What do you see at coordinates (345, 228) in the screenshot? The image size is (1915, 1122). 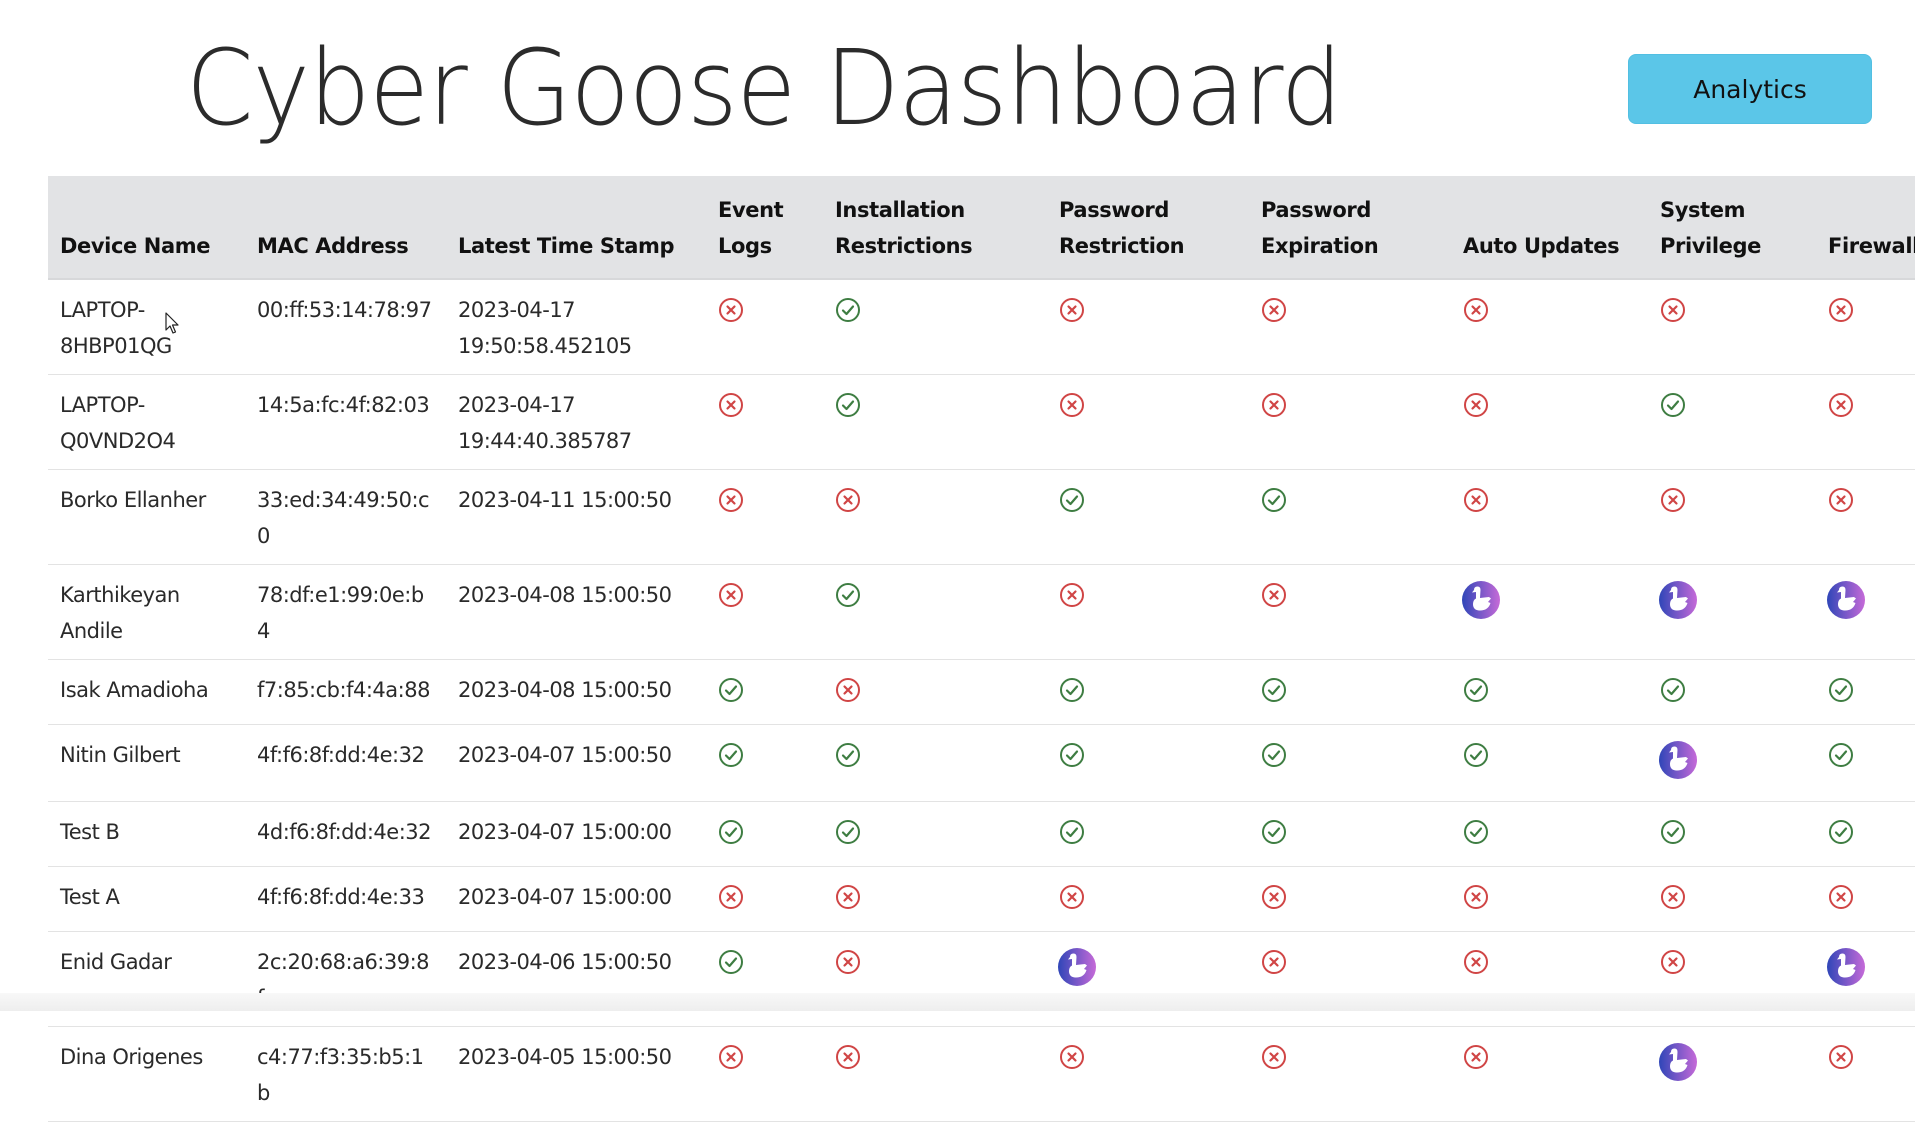 I see `column-header-mac: MAC Address` at bounding box center [345, 228].